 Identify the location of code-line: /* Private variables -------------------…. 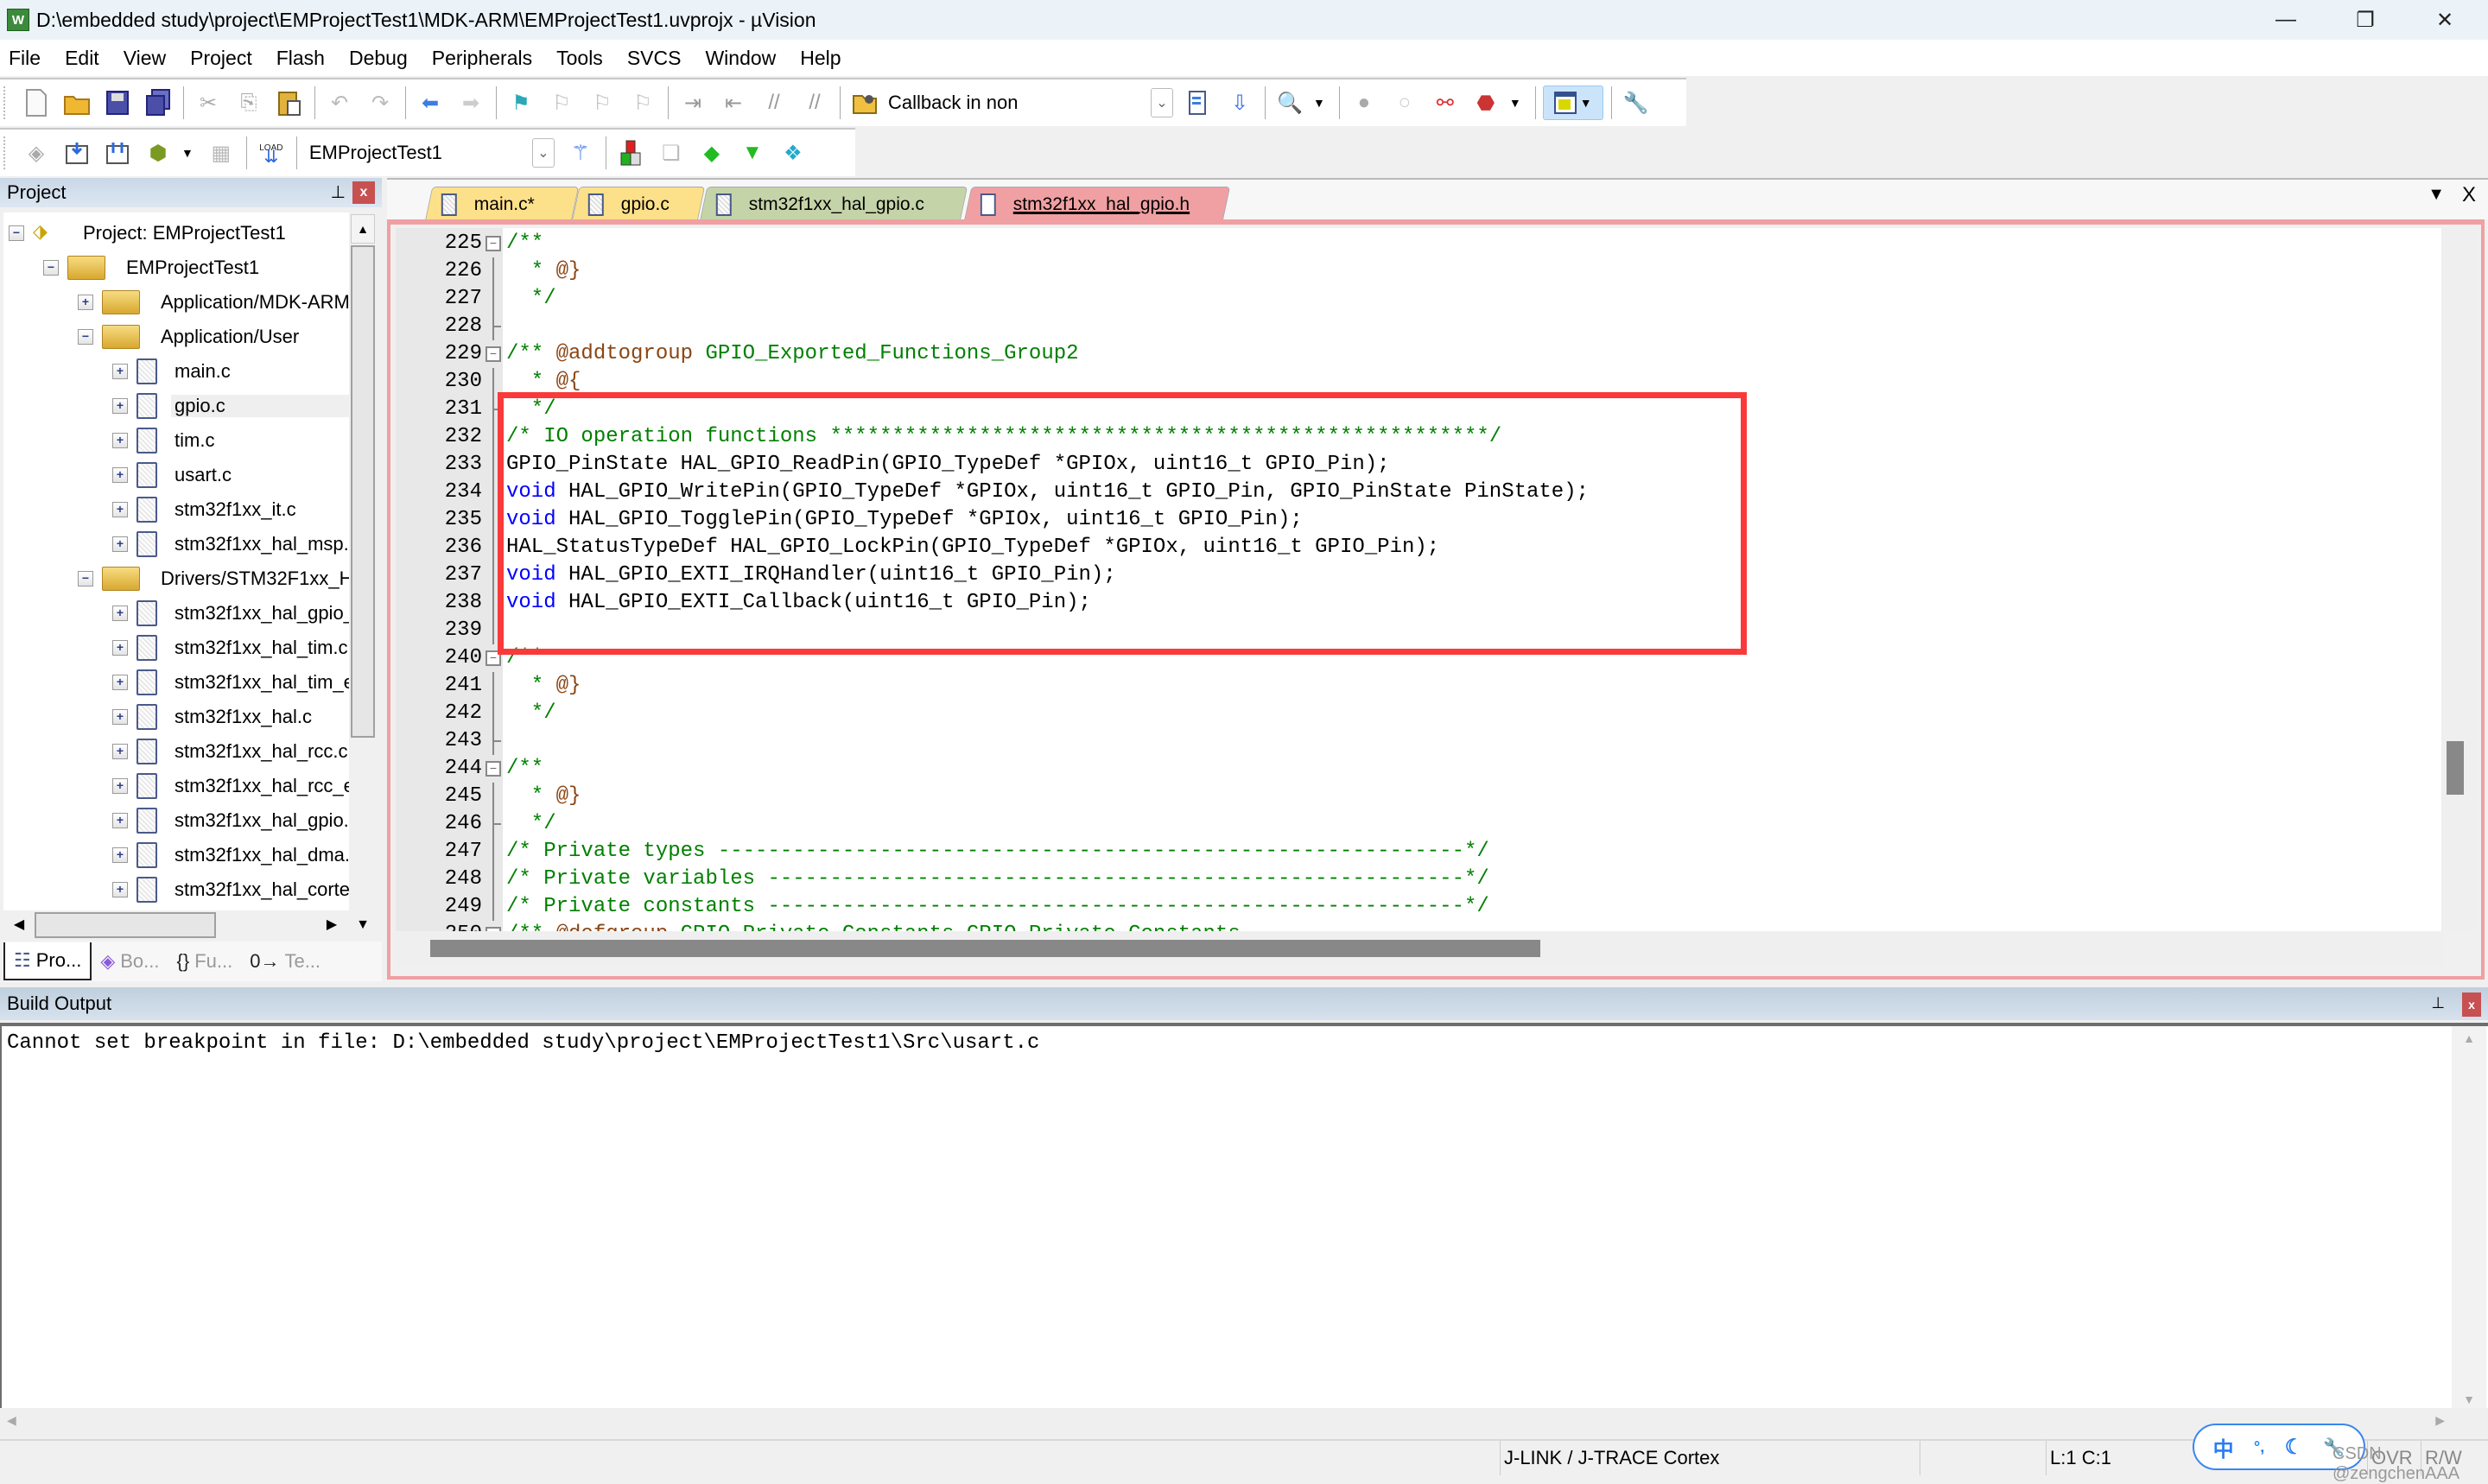
(1475, 879).